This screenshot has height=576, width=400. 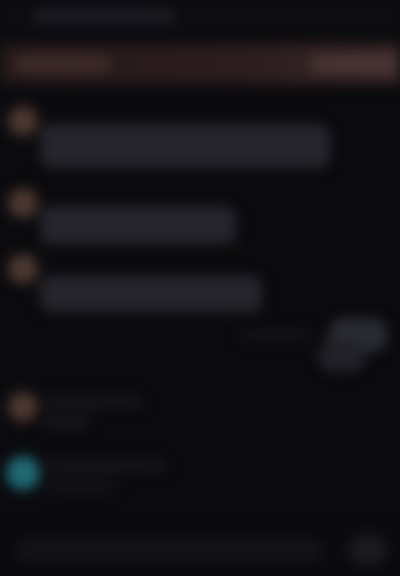 What do you see at coordinates (200, 18) in the screenshot?
I see `top-header` at bounding box center [200, 18].